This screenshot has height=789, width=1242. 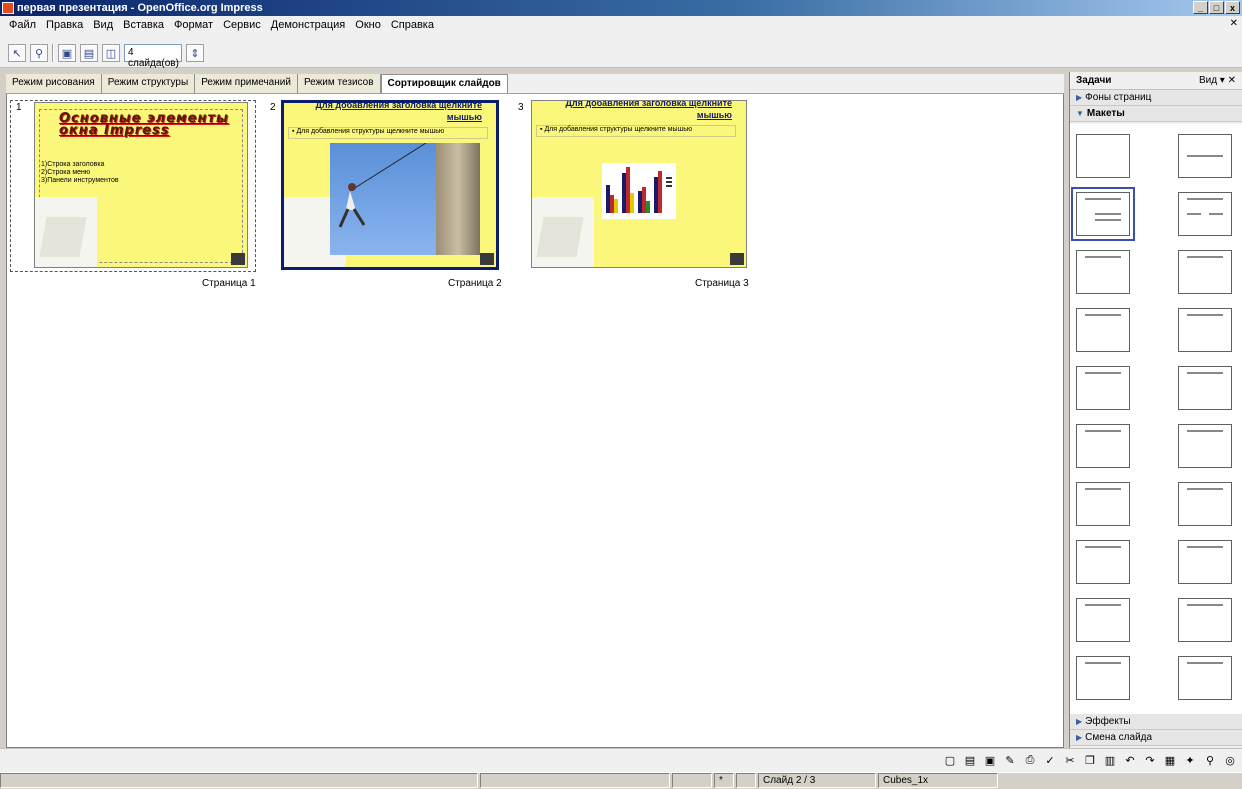 What do you see at coordinates (1232, 7) in the screenshot?
I see `close-button: x` at bounding box center [1232, 7].